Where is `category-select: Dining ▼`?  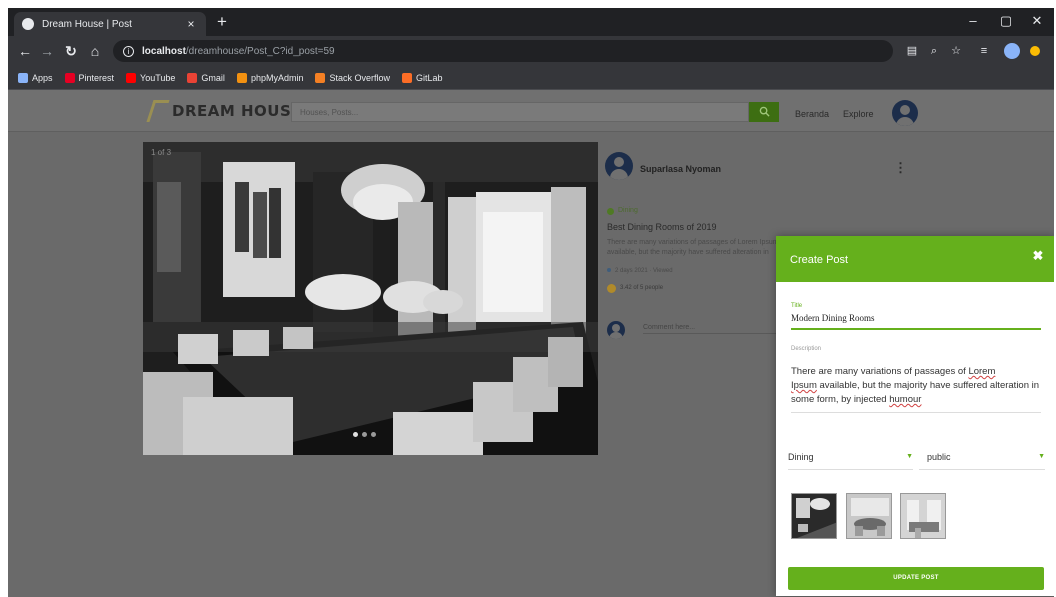
category-select: Dining ▼ is located at coordinates (850, 458).